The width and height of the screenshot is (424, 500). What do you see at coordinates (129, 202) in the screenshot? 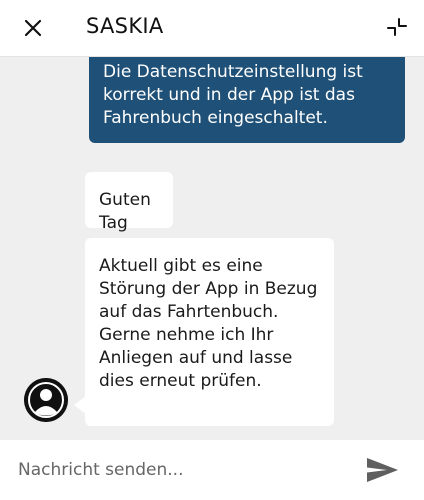
I see `agent-message: Guten Tag` at bounding box center [129, 202].